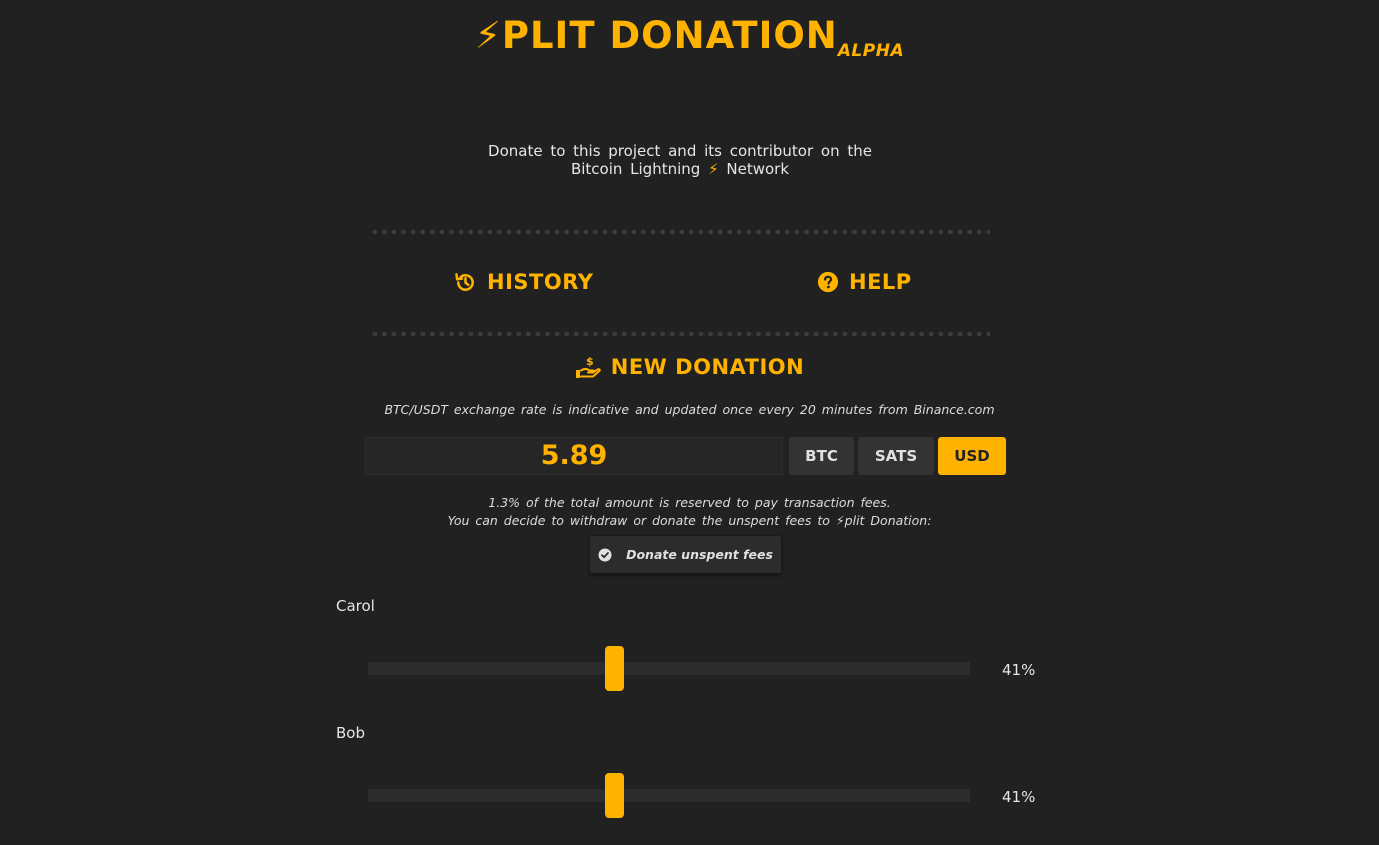 The height and width of the screenshot is (845, 1379). I want to click on tagline-text: Network, so click(758, 169).